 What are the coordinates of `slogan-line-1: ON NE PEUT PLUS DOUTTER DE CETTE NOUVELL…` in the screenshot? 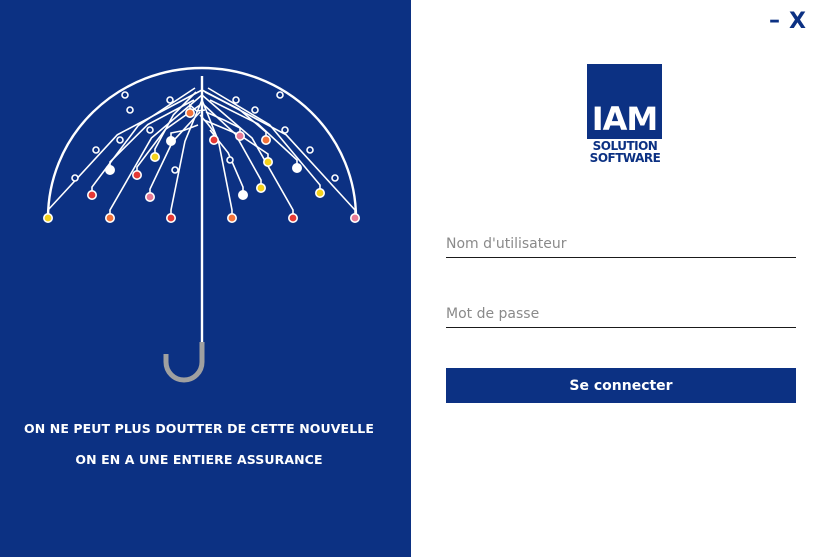 It's located at (199, 428).